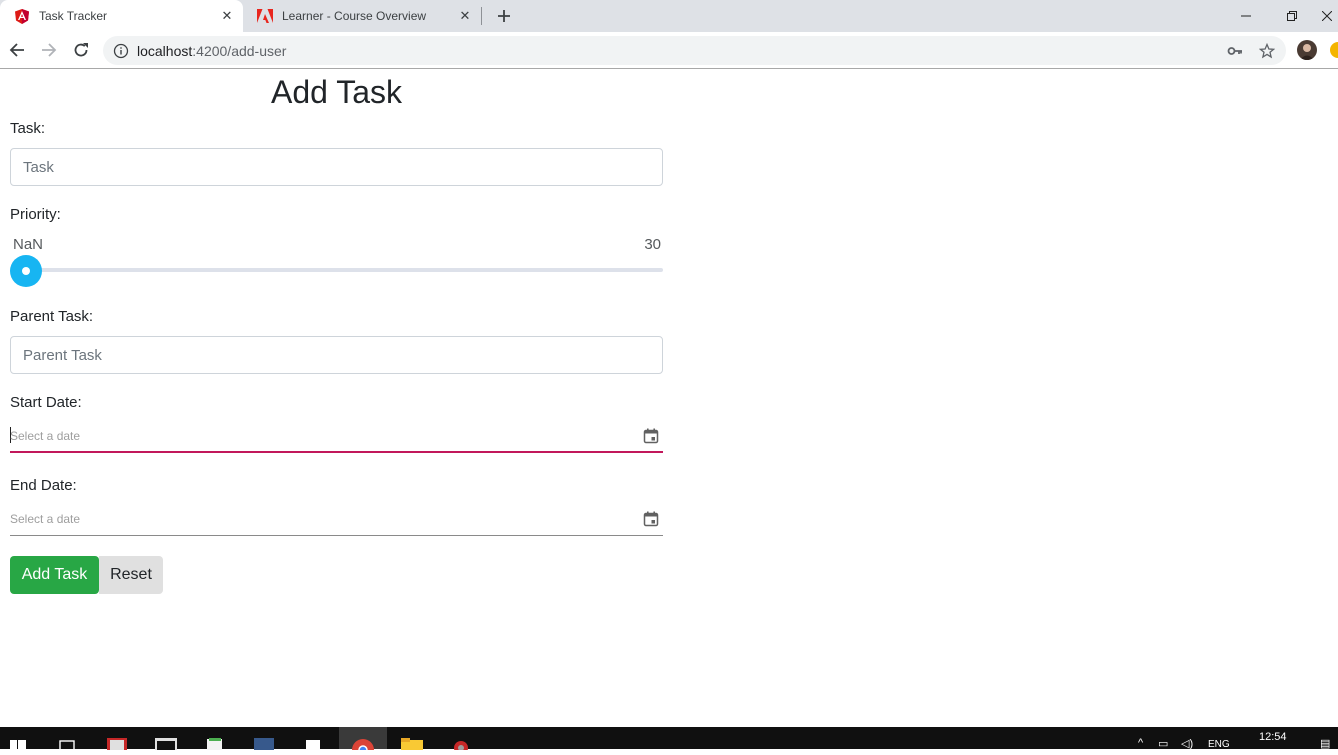 The image size is (1338, 755). What do you see at coordinates (17, 50) in the screenshot?
I see `back-icon` at bounding box center [17, 50].